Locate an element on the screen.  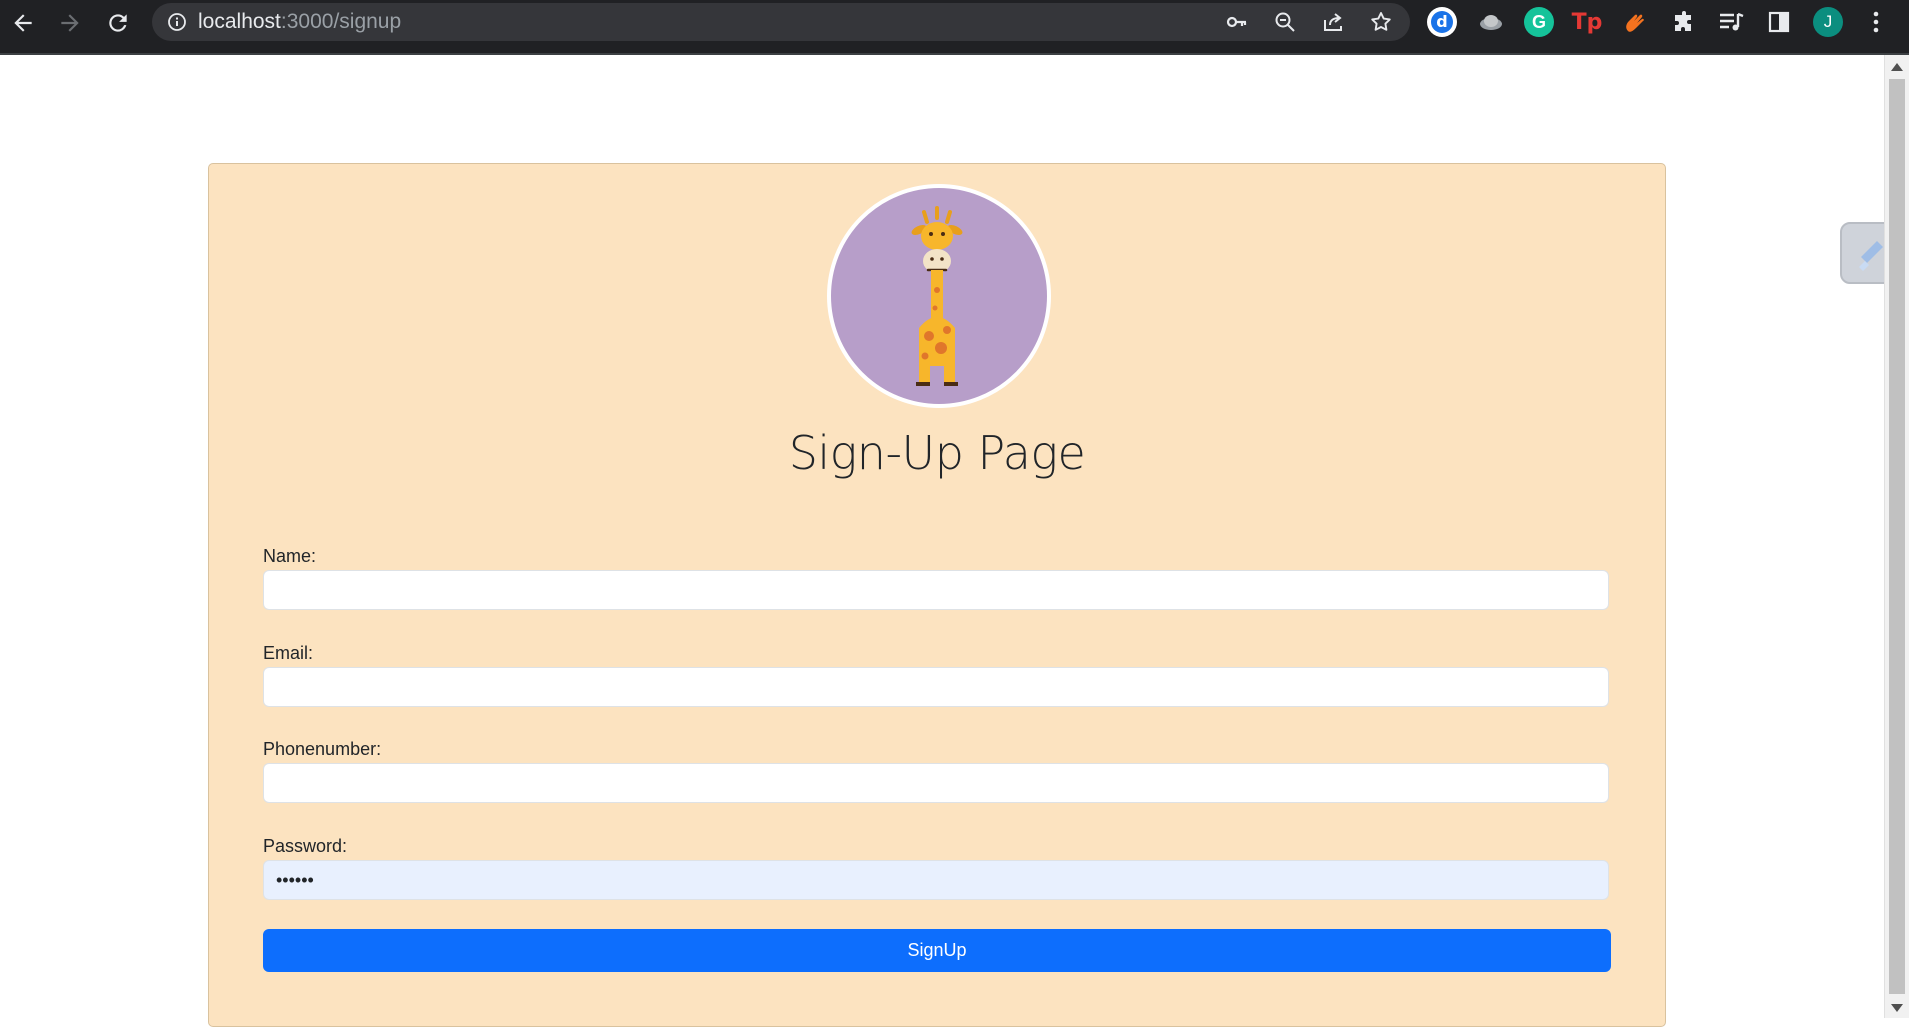
reload-icon is located at coordinates (118, 23).